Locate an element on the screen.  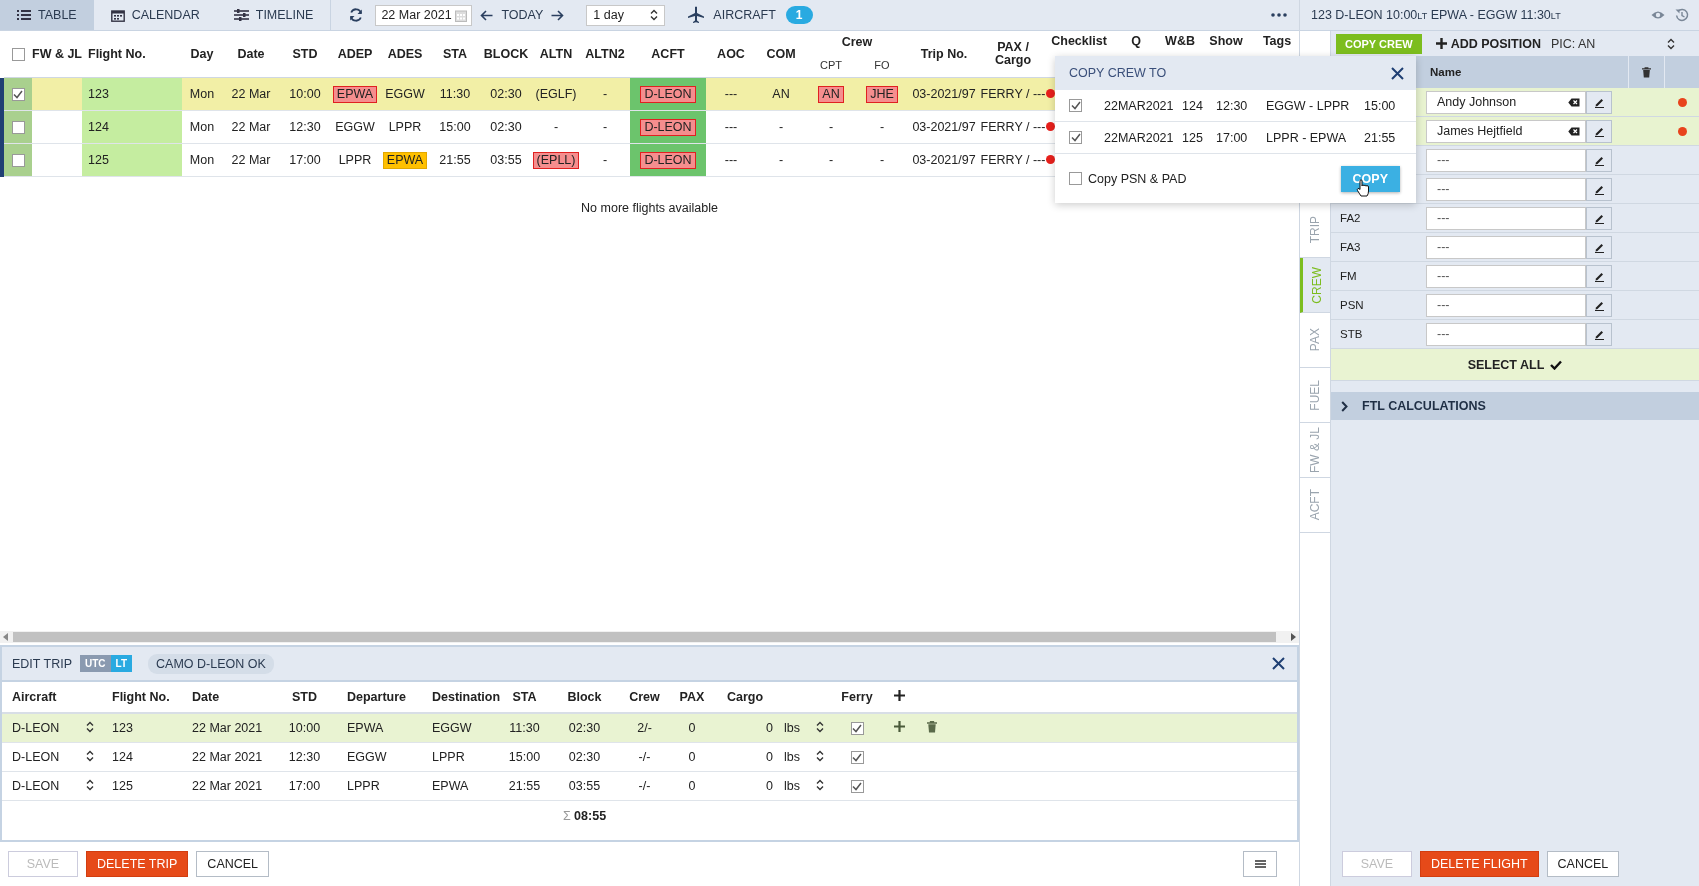
name-field: James Hejtfield is located at coordinates (1506, 131).